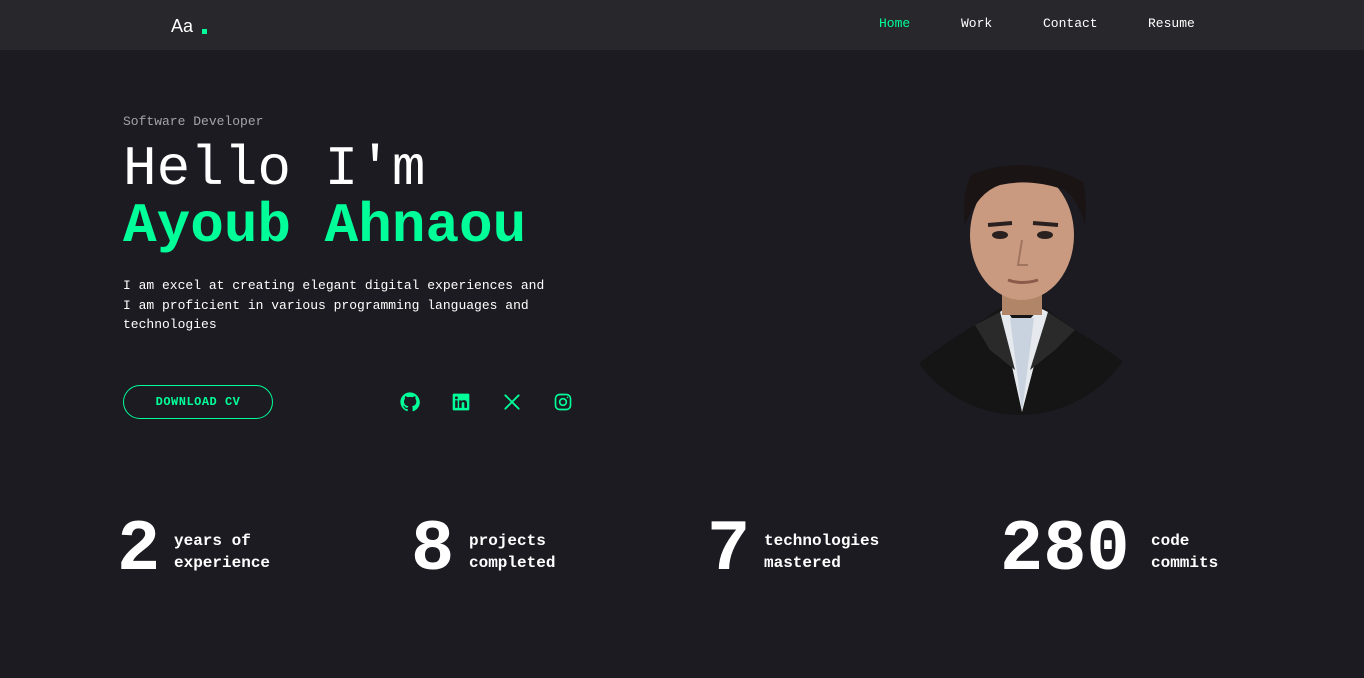  Describe the element at coordinates (274, 169) in the screenshot. I see `hero-greeting: Hello I'm` at that location.